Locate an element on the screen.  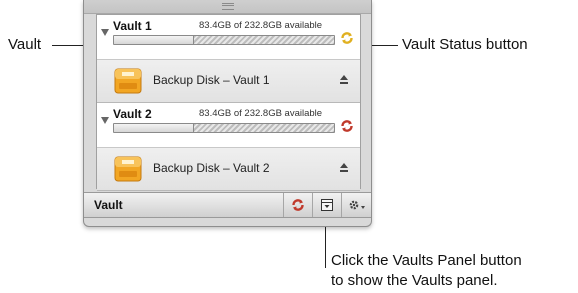
disk-row-1: Backup Disk – Vault 1 is located at coordinates (228, 81).